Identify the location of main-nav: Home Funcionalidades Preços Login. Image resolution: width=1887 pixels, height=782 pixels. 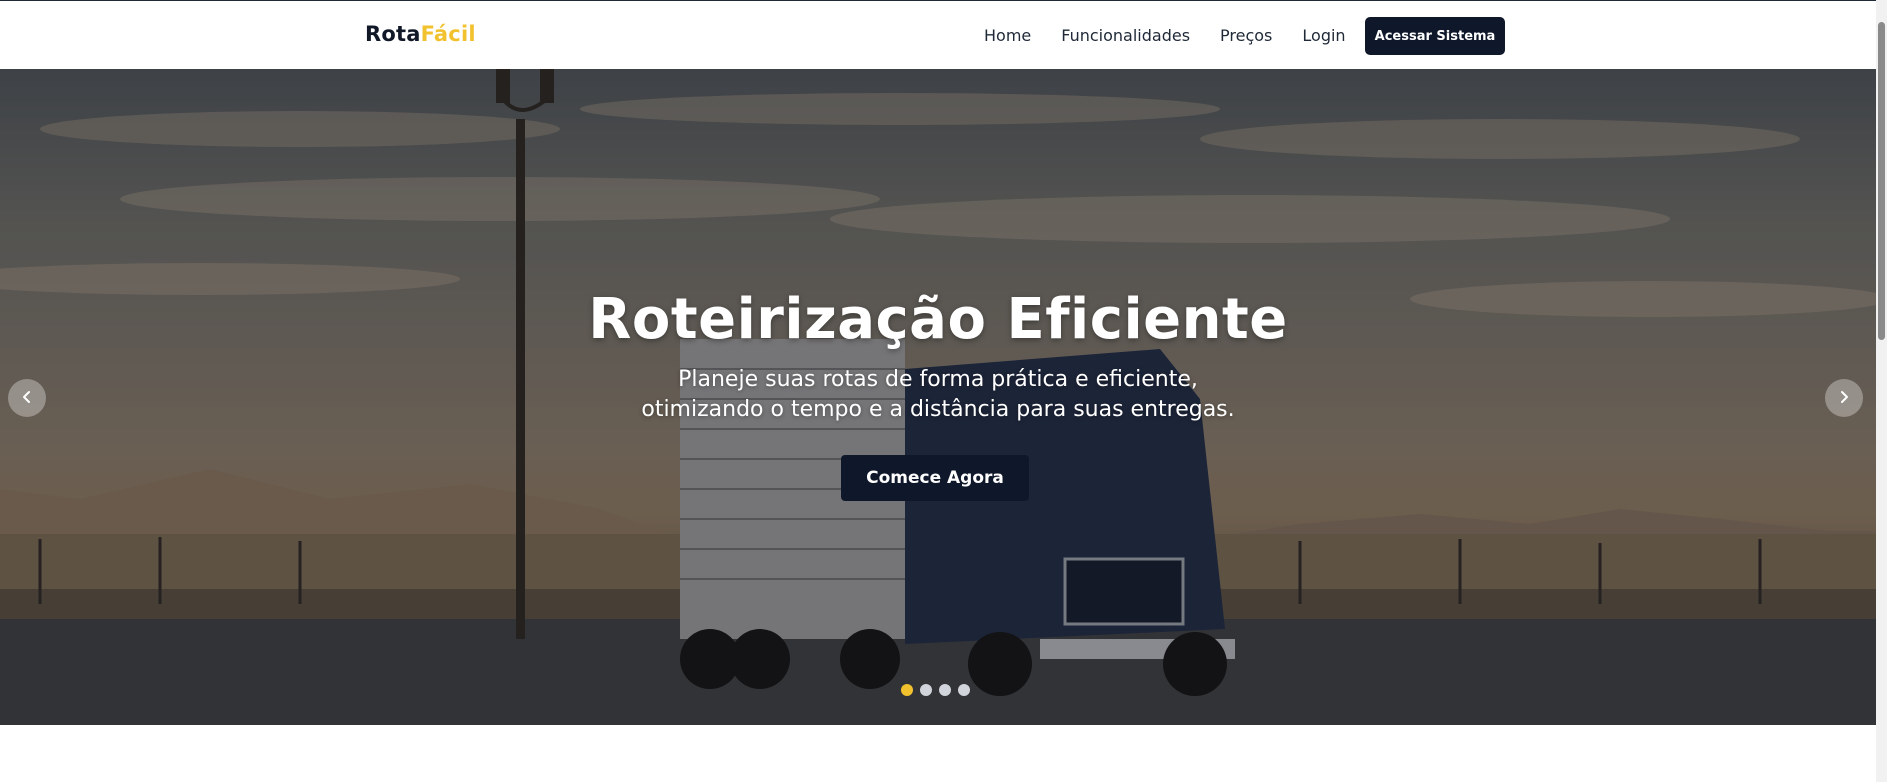
(1165, 35).